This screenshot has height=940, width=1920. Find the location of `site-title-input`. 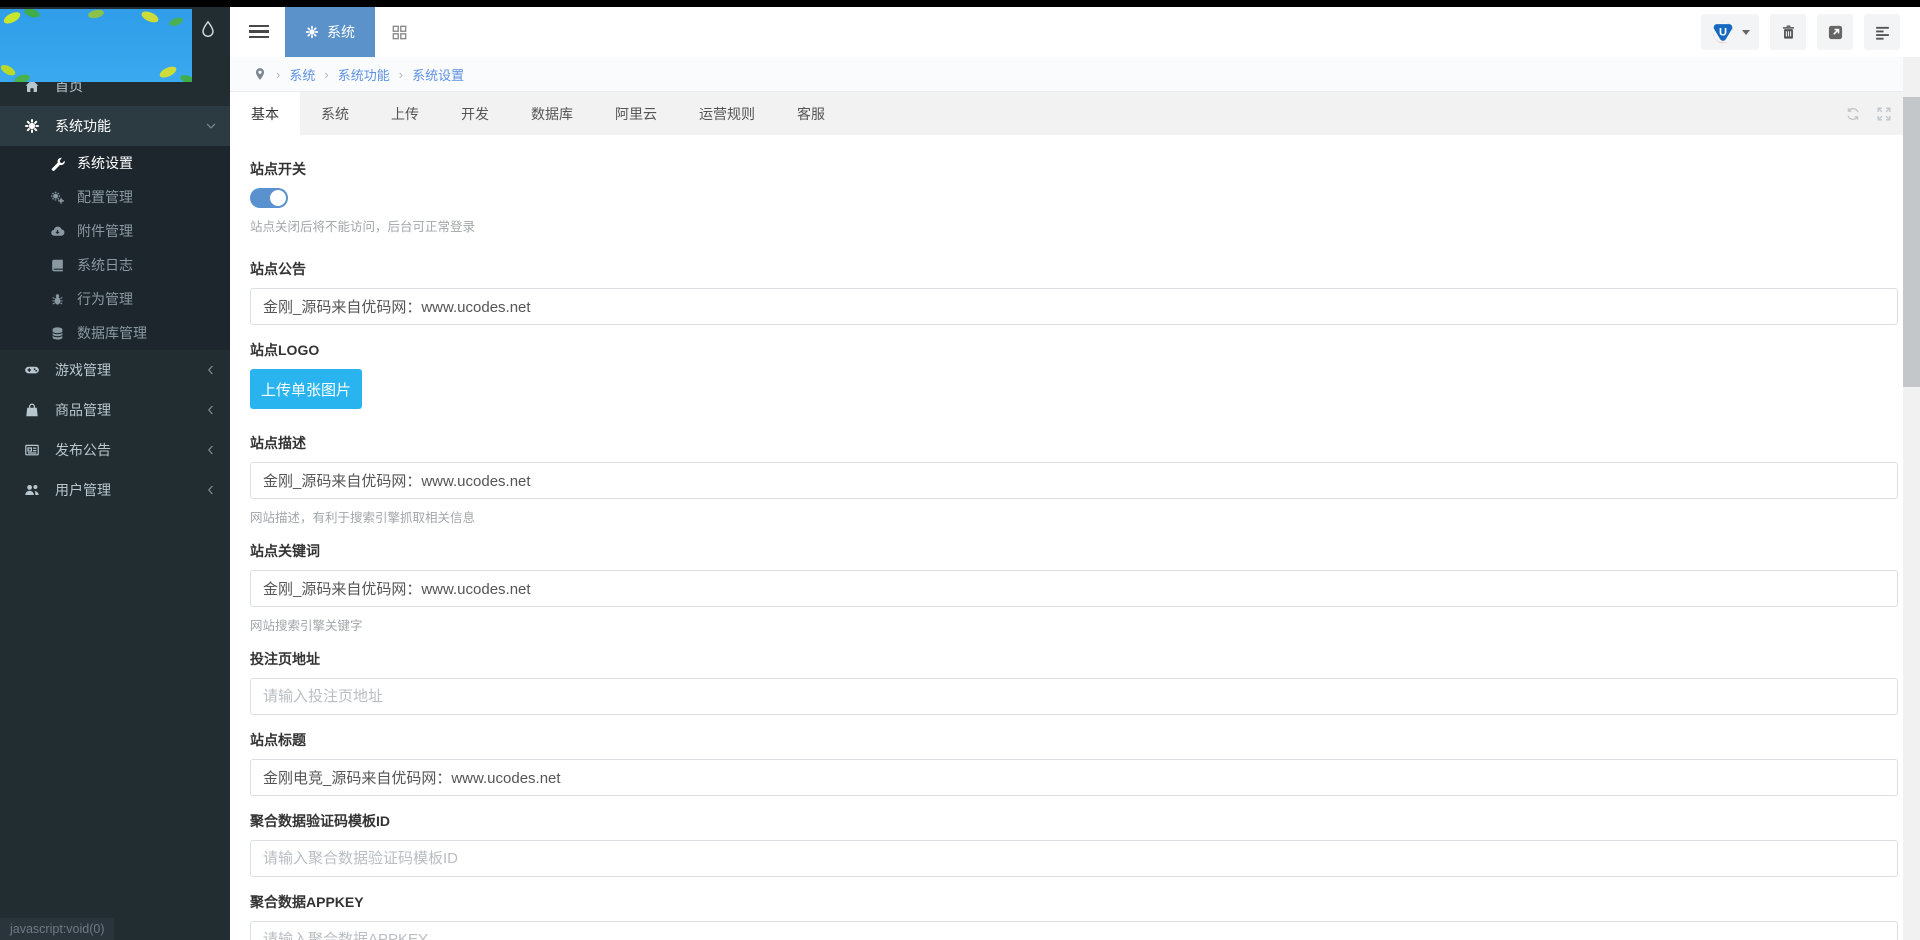

site-title-input is located at coordinates (1074, 777).